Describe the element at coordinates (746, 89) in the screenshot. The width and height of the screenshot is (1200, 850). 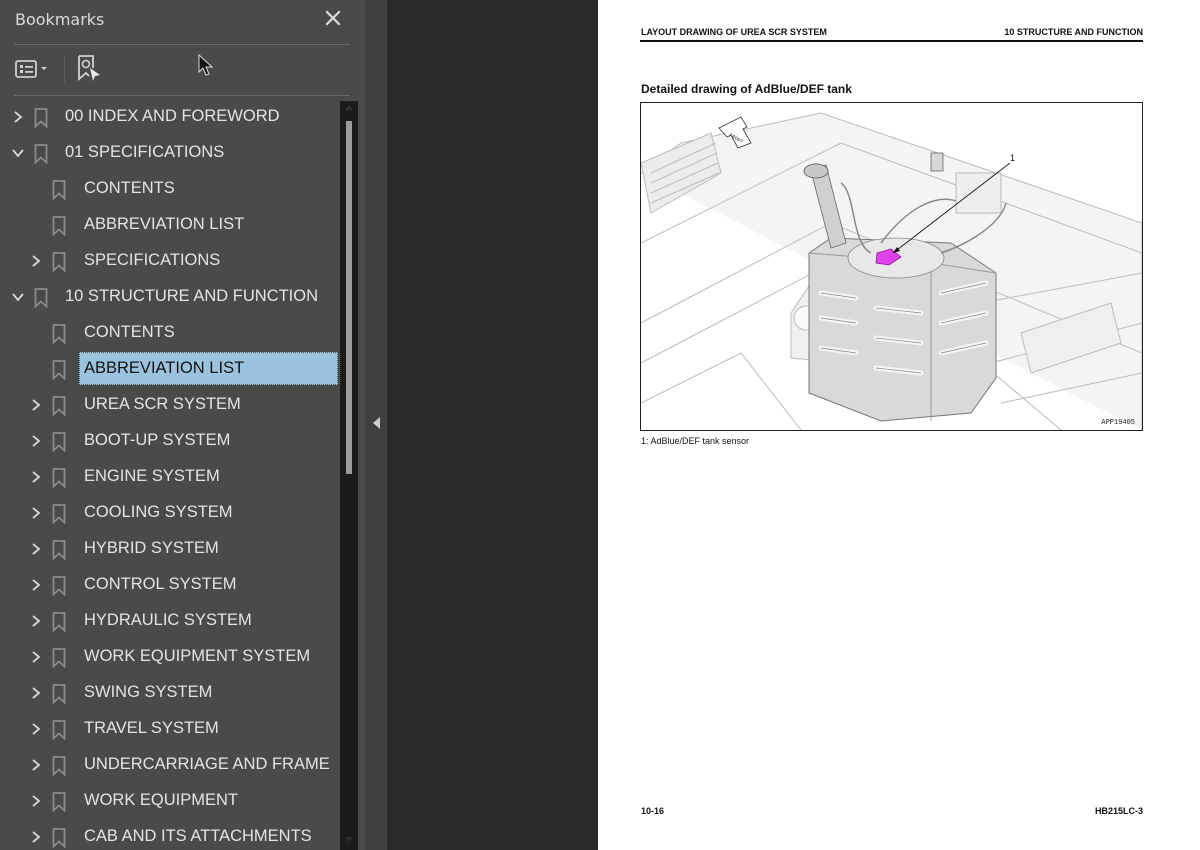
I see `section-title: Detailed drawing of AdBlue/DEF tank` at that location.